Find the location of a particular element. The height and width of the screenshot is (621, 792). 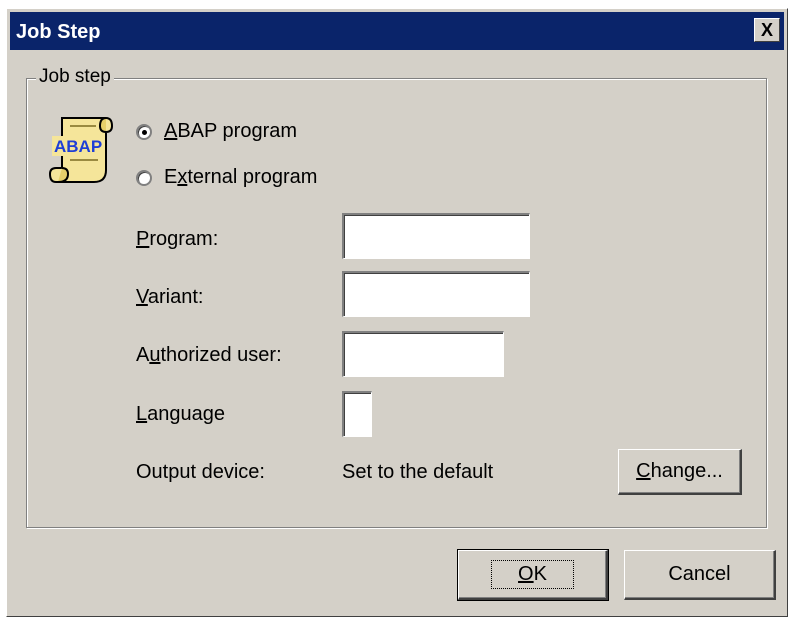

external-program-radio: External program is located at coordinates (226, 177).